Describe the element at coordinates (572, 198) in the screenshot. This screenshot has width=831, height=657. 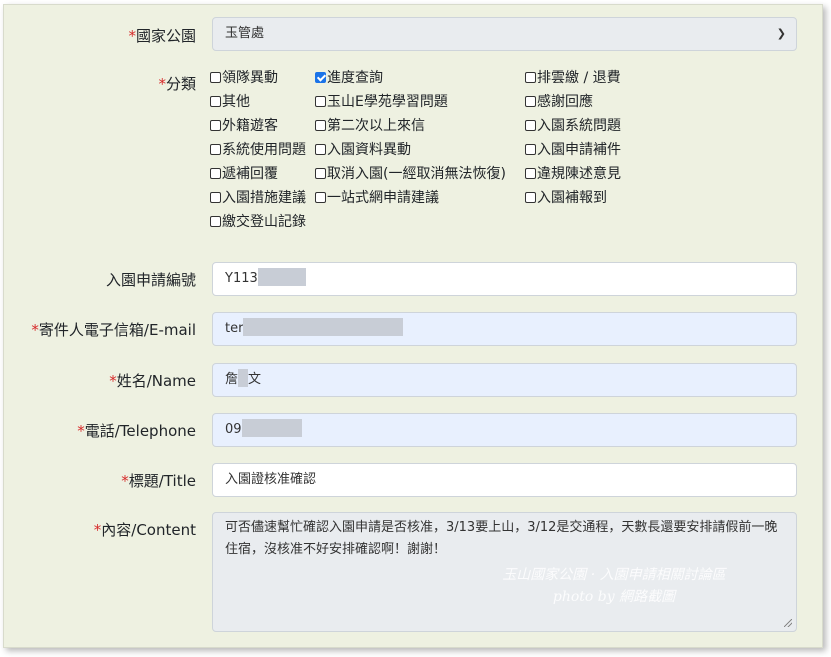
I see `category-option-label: 入園補報到` at that location.